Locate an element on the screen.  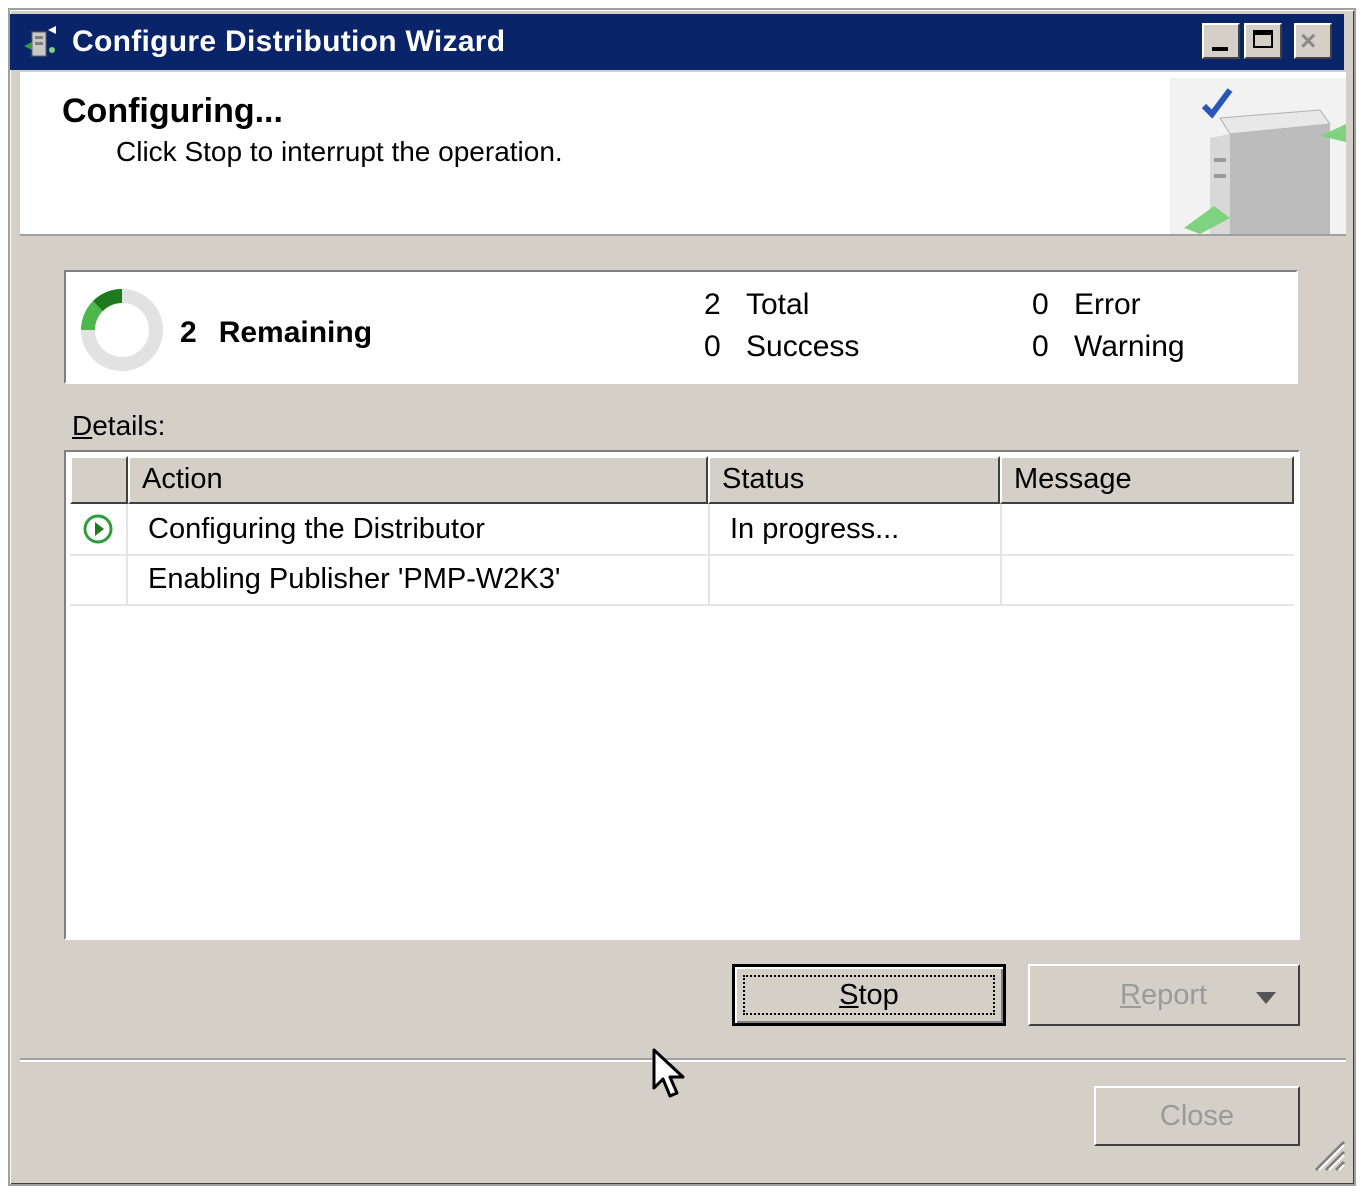
resize-grip-icon is located at coordinates (1326, 1152).